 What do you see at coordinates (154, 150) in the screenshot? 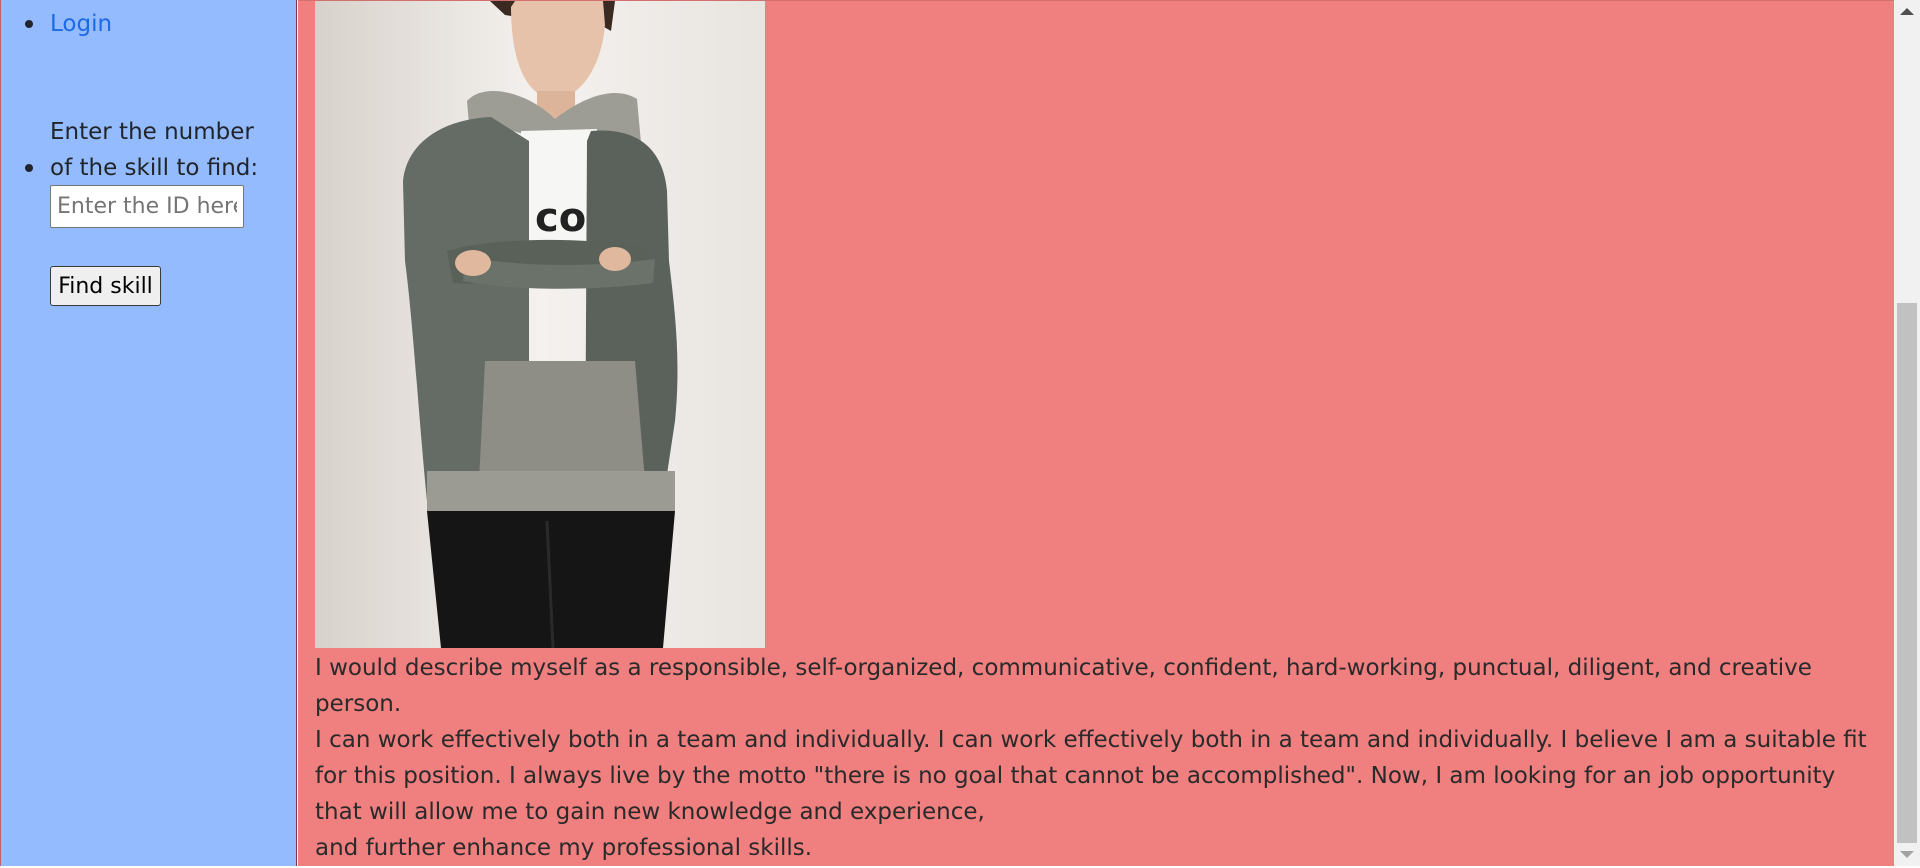
I see `find-skill-label: Enter the number of the skill to find:` at bounding box center [154, 150].